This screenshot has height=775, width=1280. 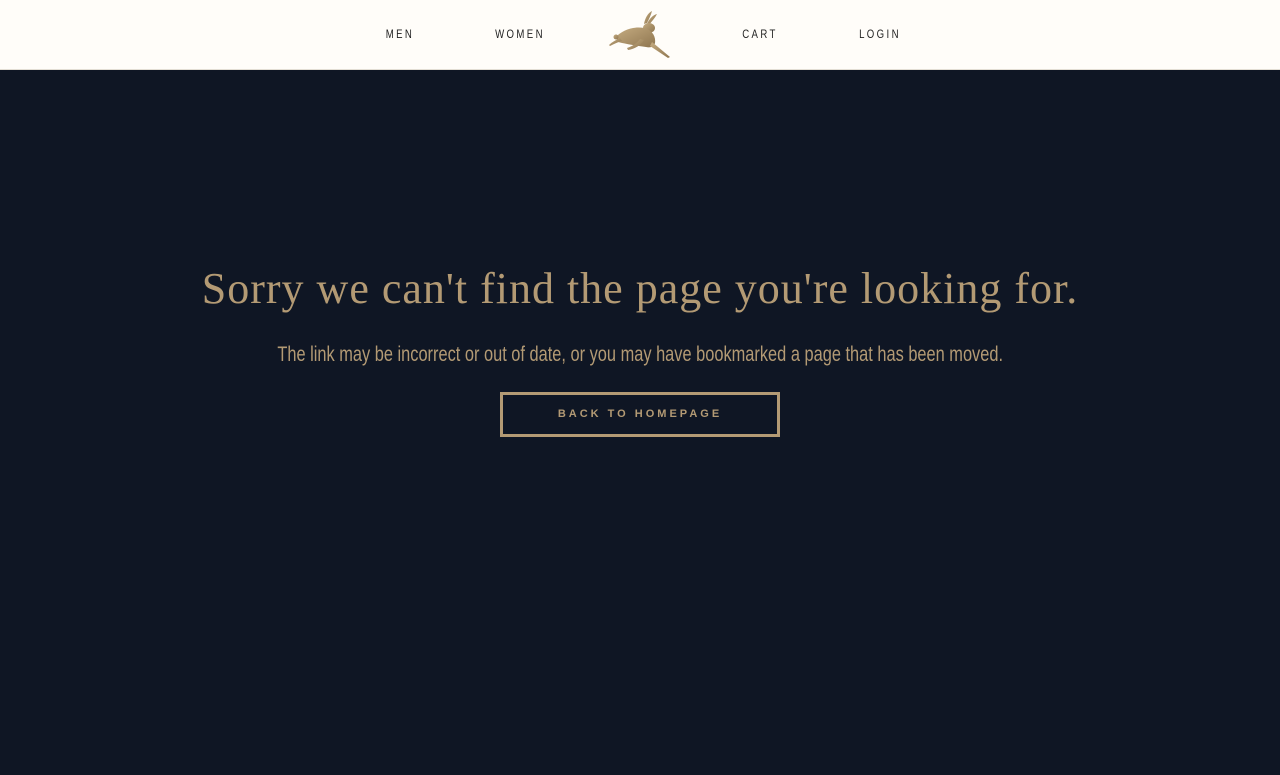 What do you see at coordinates (760, 34) in the screenshot?
I see `nav-link-cart: CART` at bounding box center [760, 34].